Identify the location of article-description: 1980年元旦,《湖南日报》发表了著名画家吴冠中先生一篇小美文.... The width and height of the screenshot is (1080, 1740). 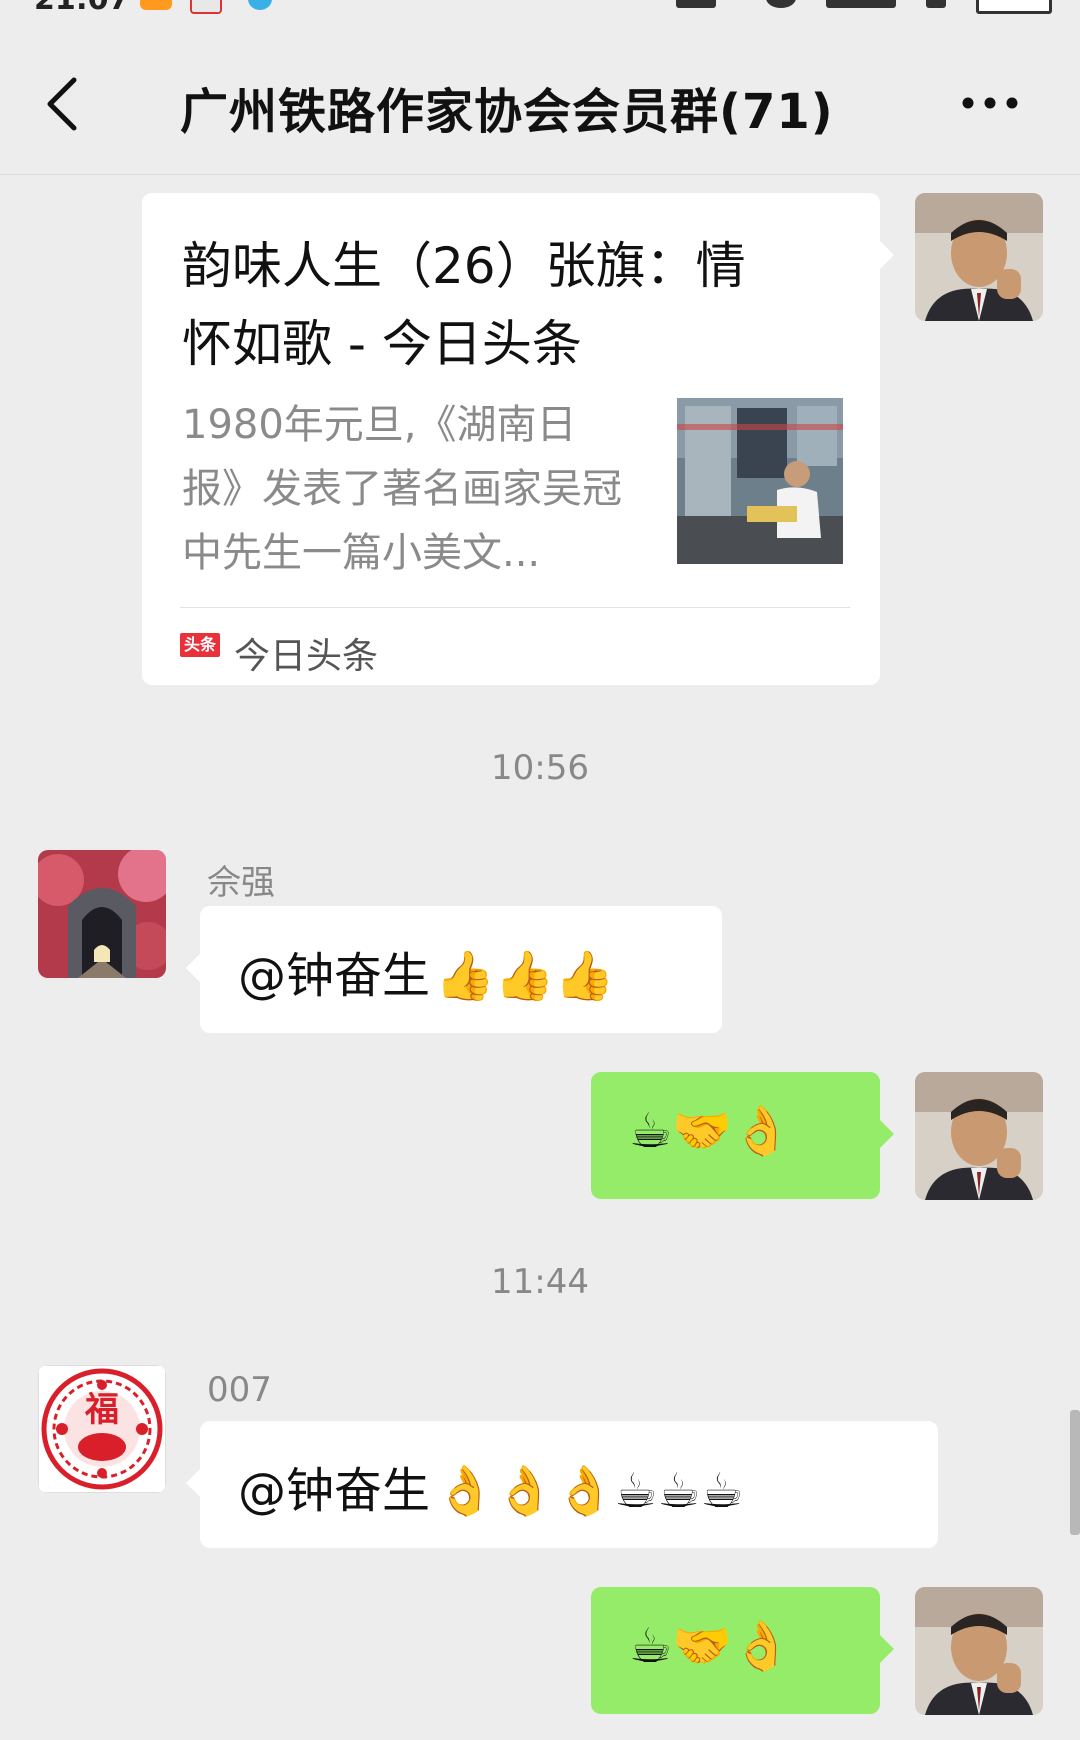
(402, 489).